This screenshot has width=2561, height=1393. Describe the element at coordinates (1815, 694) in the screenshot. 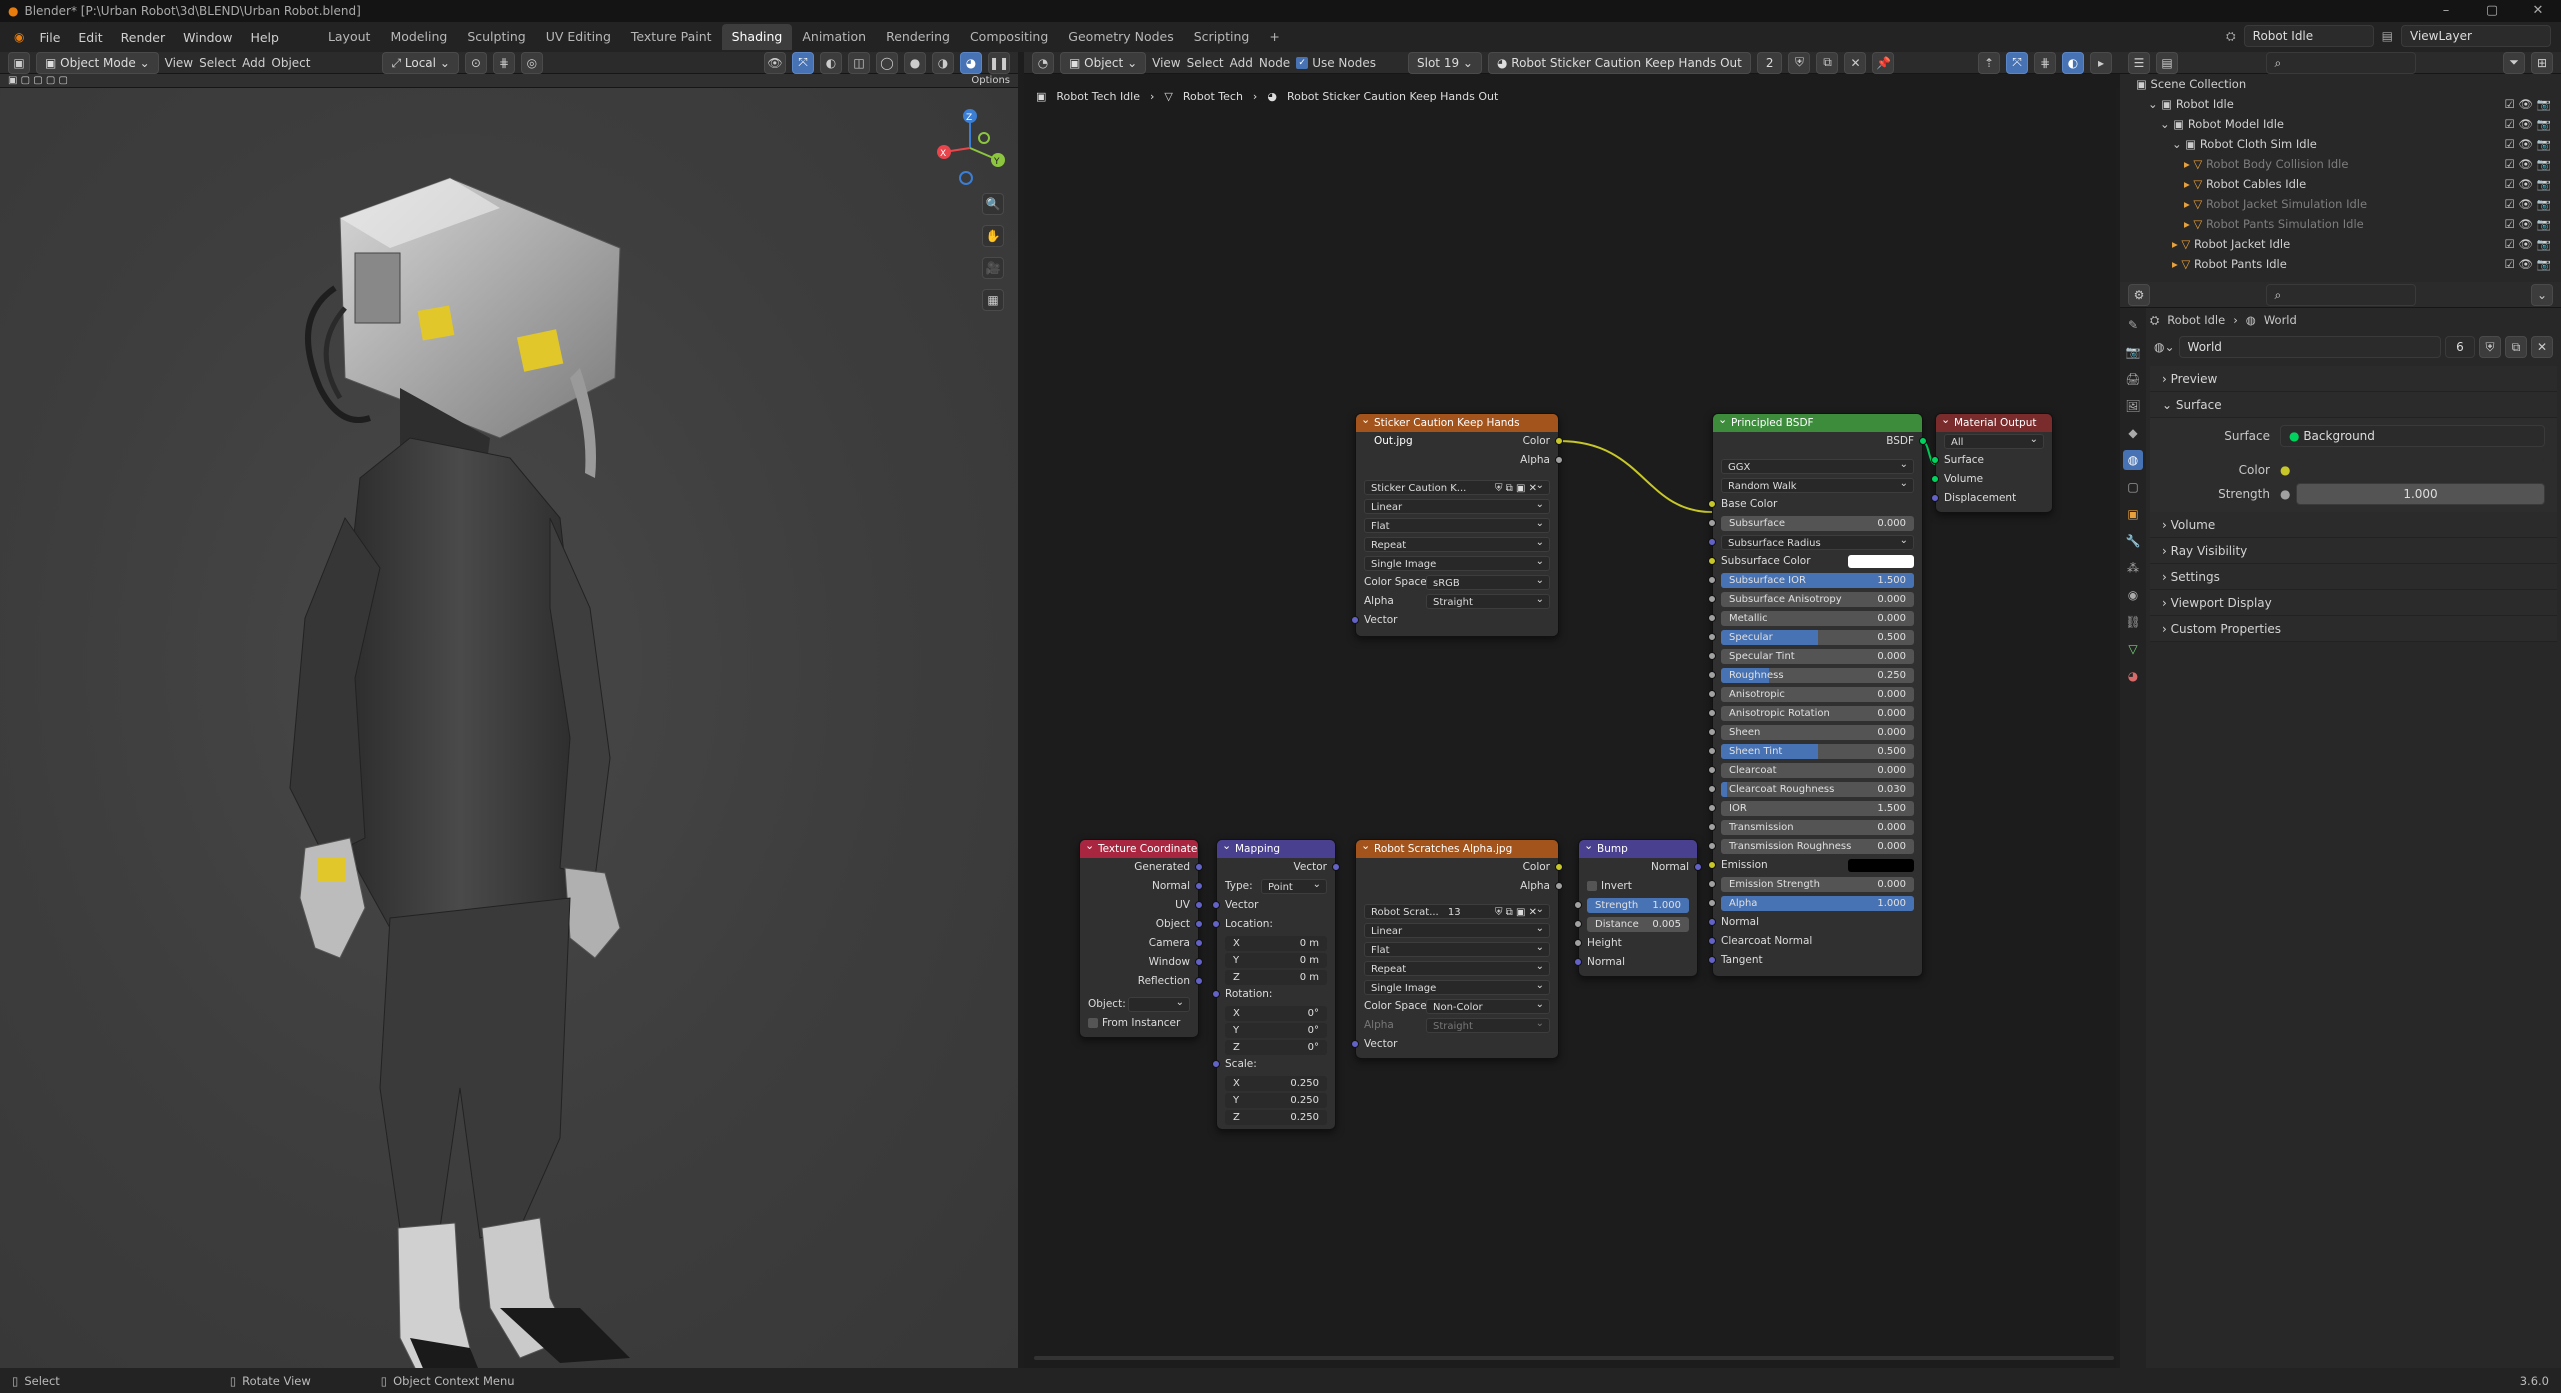

I see `bsdf-input-row: Anisotropic 0.000` at that location.